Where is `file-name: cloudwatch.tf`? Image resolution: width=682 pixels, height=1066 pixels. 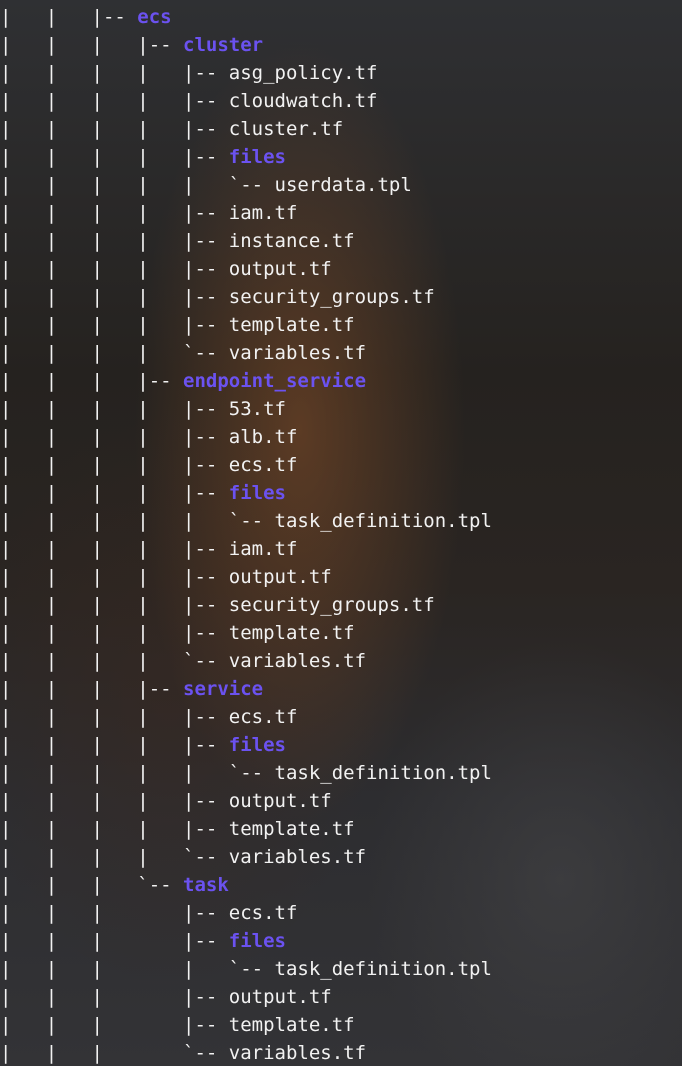
file-name: cloudwatch.tf is located at coordinates (303, 101).